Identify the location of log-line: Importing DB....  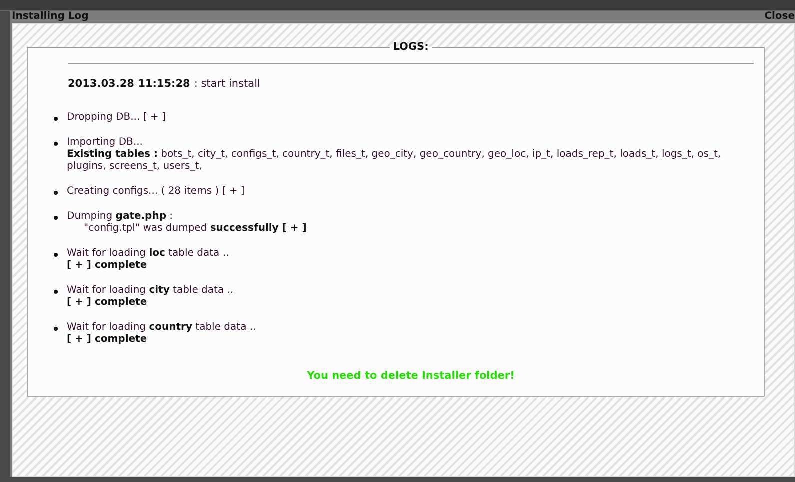
(105, 143).